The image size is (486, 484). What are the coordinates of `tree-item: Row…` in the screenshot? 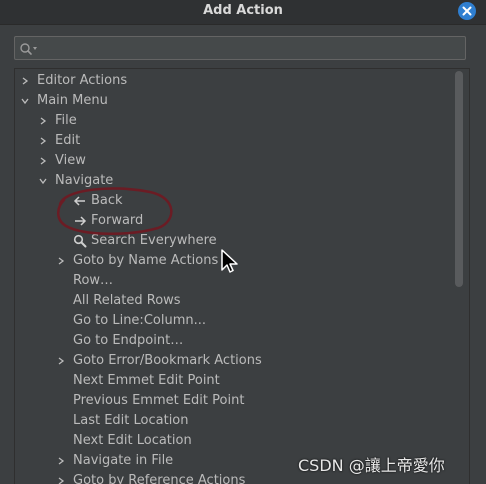 It's located at (235, 281).